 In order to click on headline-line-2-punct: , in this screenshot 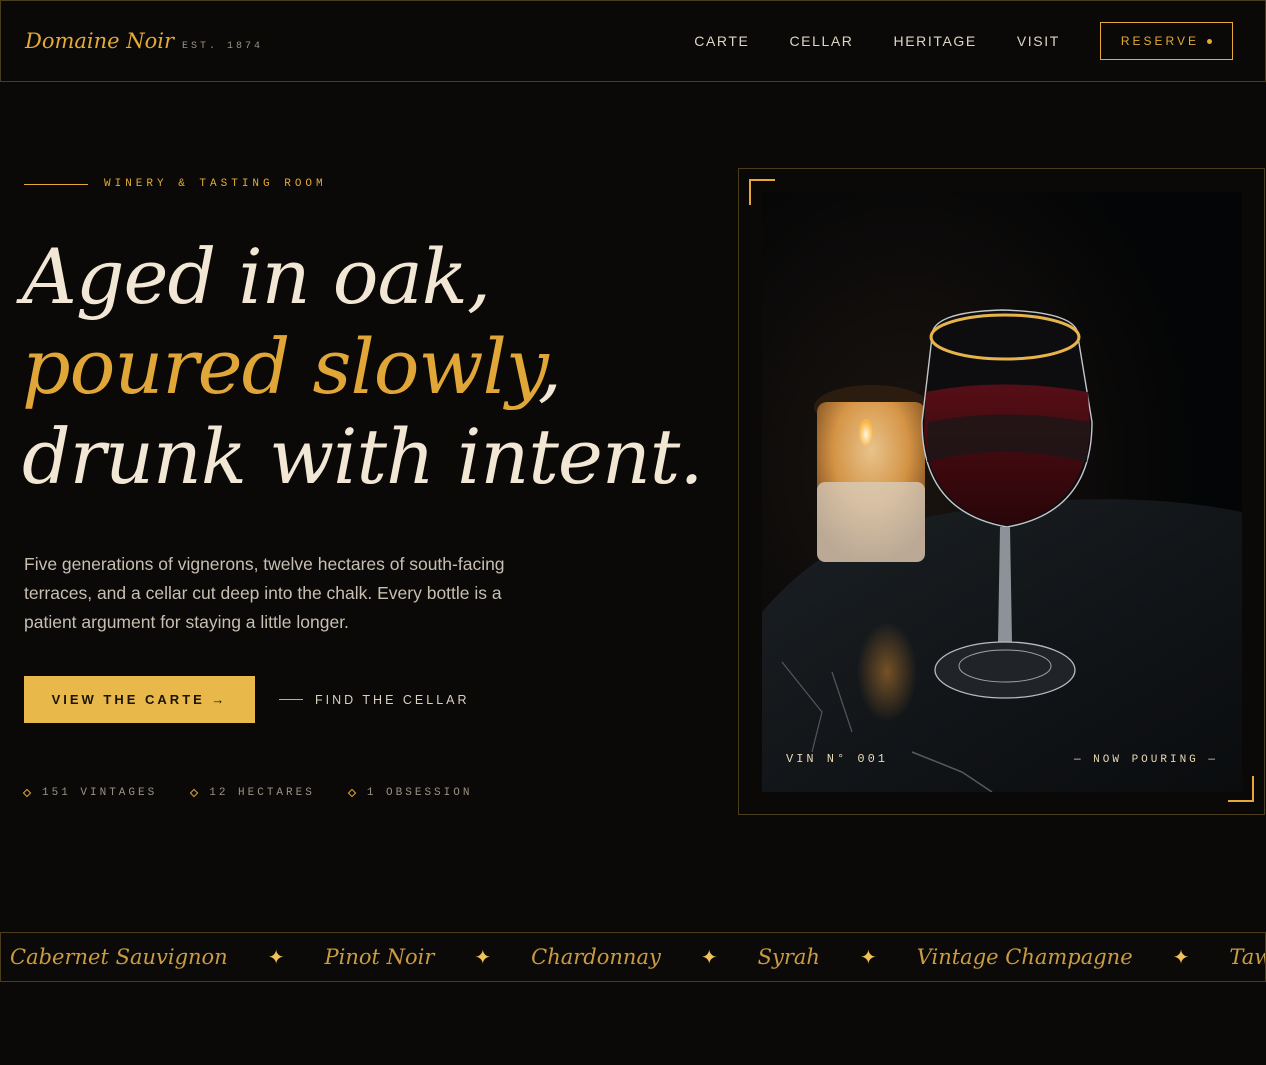, I will do `click(549, 366)`.